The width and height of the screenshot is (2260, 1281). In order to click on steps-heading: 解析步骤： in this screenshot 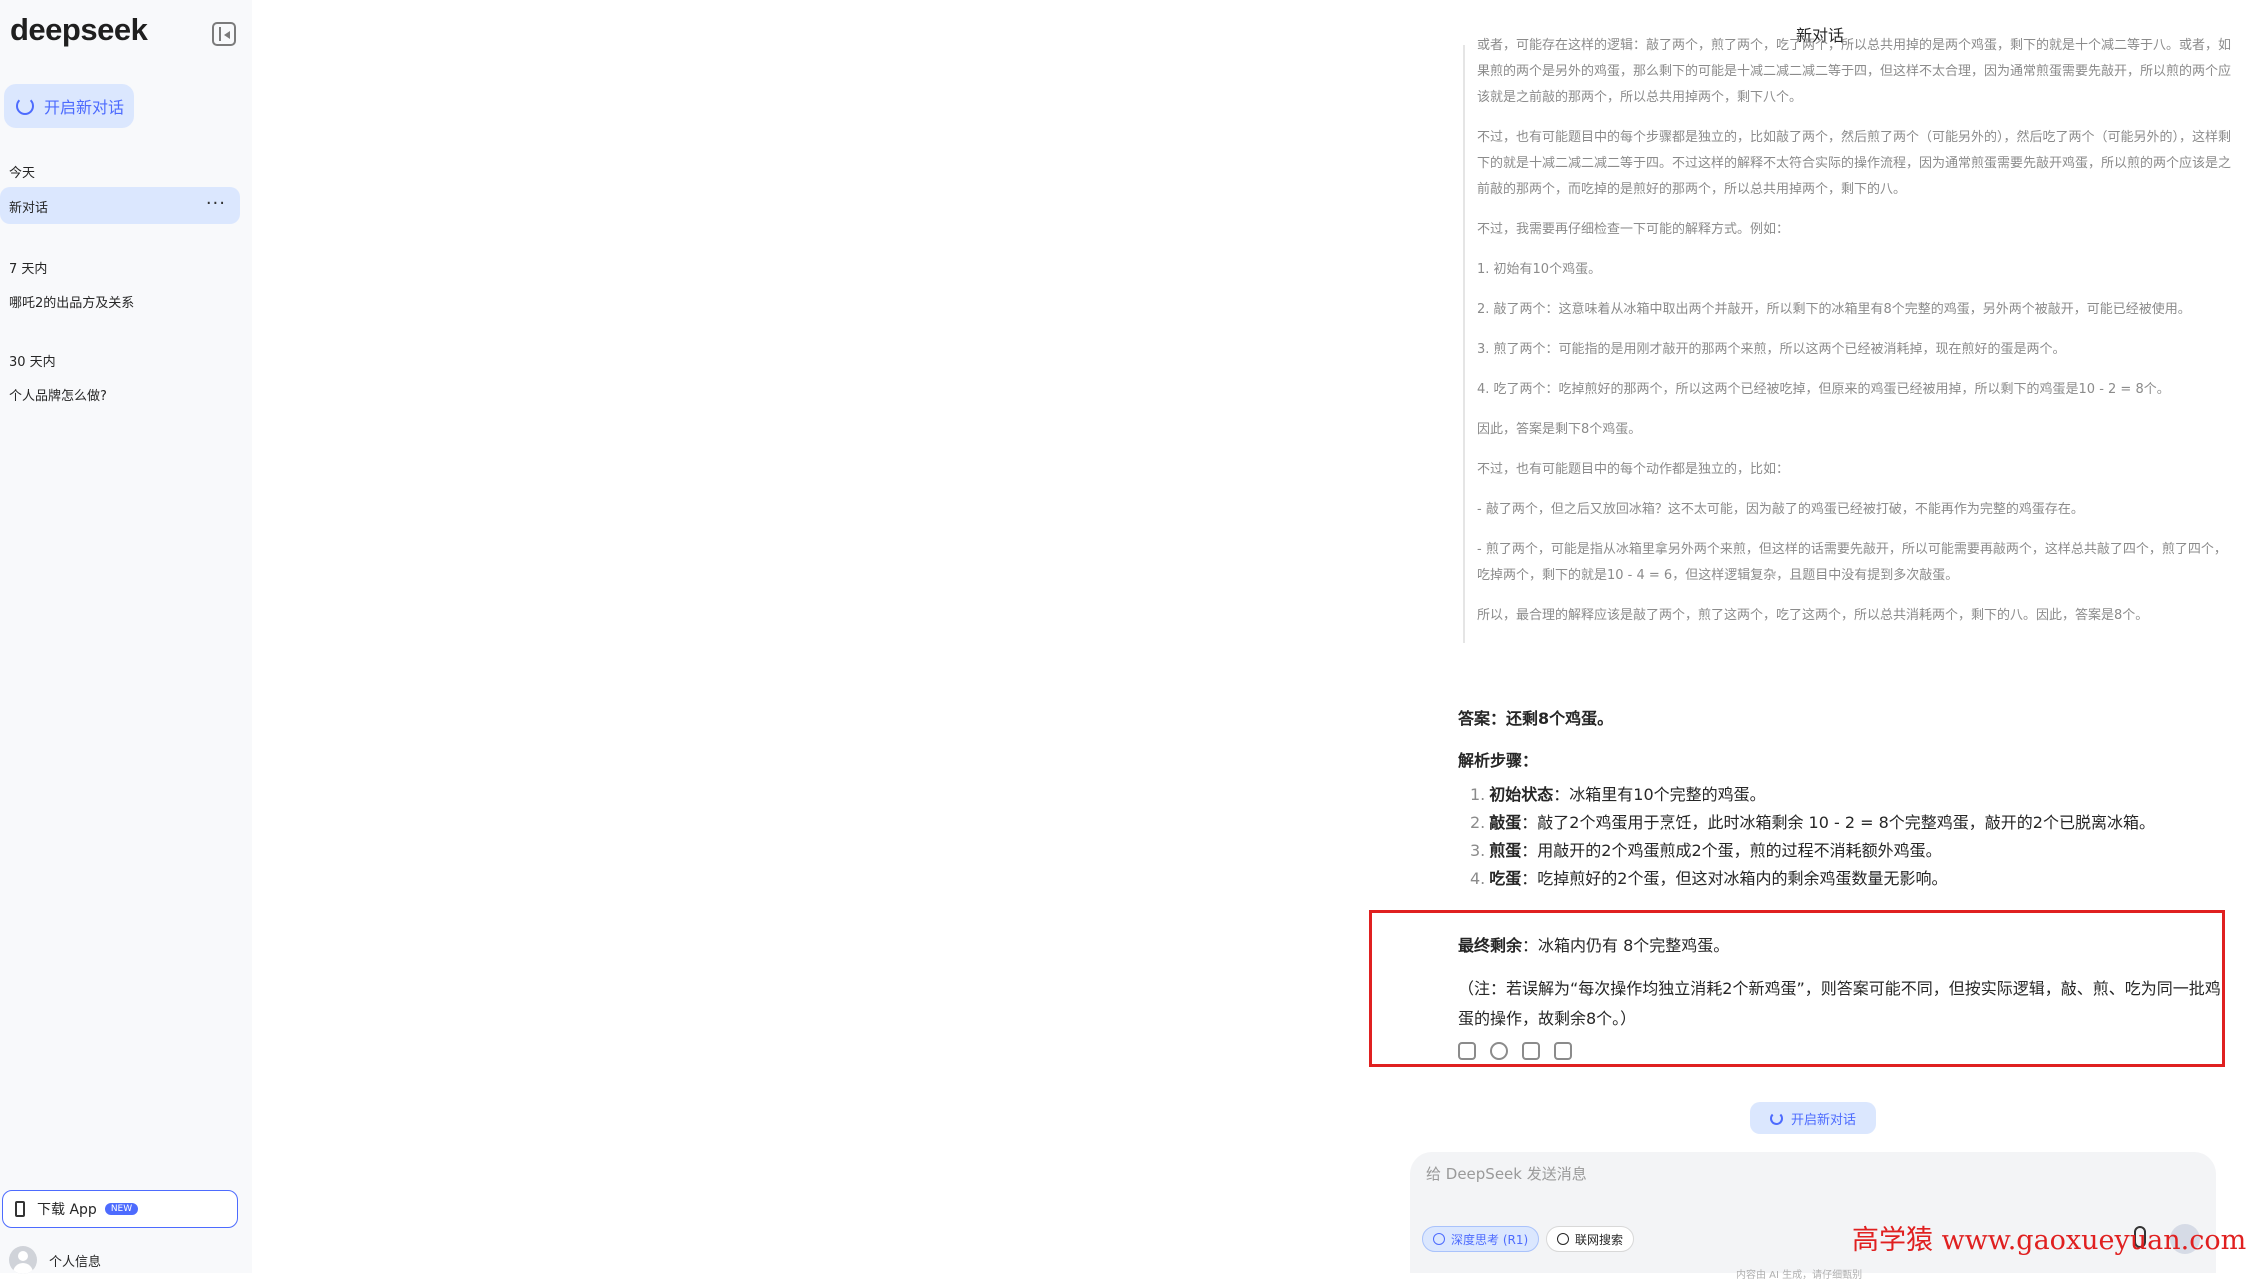, I will do `click(1498, 760)`.